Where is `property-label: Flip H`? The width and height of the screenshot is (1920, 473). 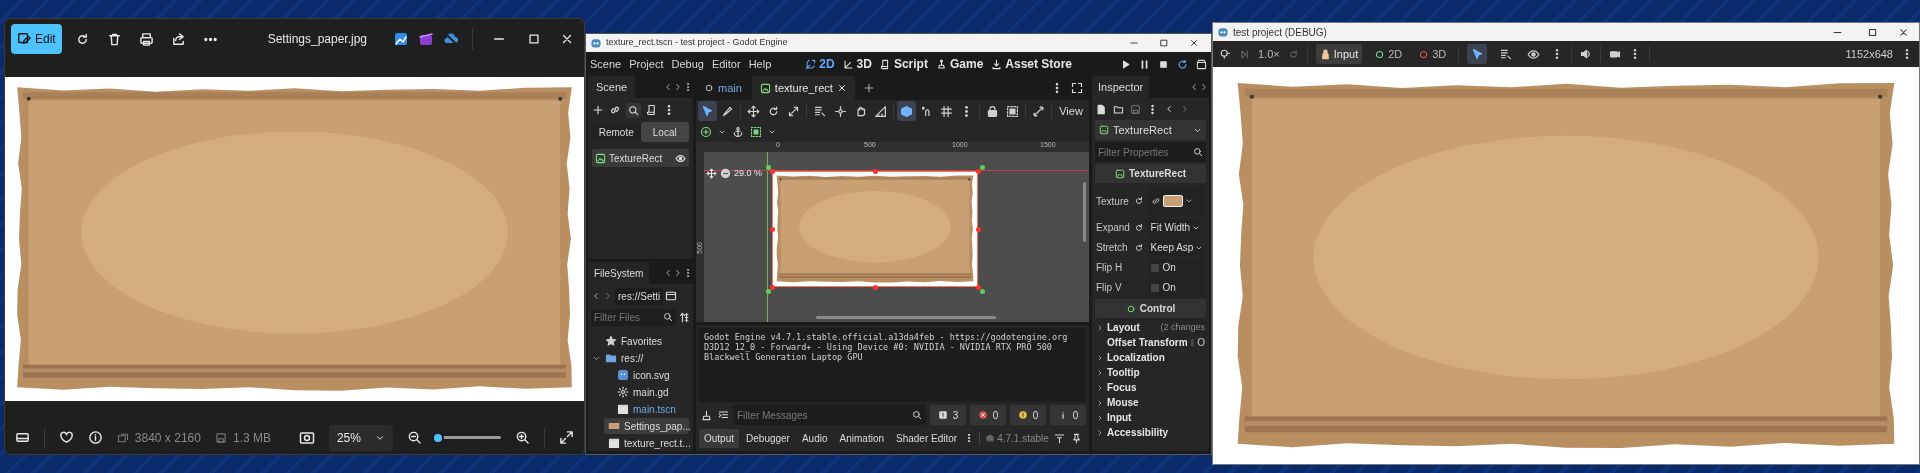
property-label: Flip H is located at coordinates (1110, 268).